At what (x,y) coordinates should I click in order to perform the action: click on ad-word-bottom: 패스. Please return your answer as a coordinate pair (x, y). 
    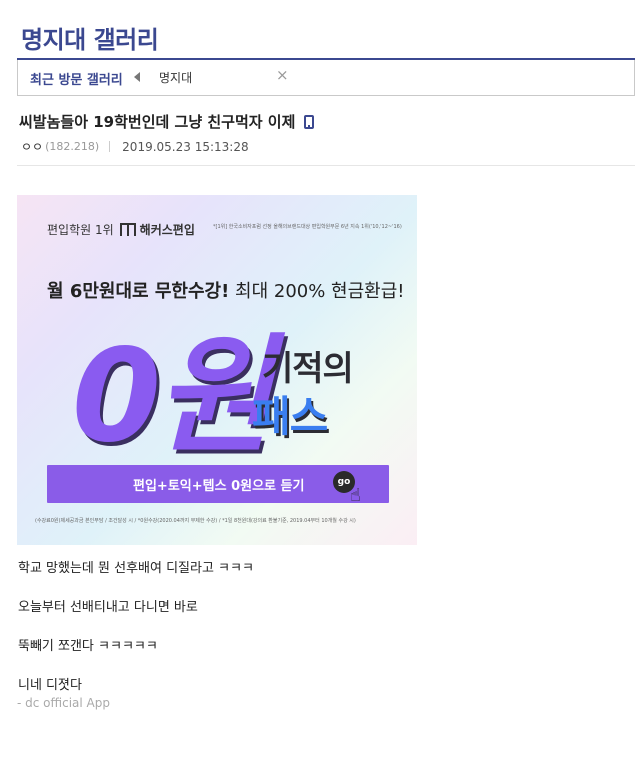
    Looking at the image, I should click on (290, 416).